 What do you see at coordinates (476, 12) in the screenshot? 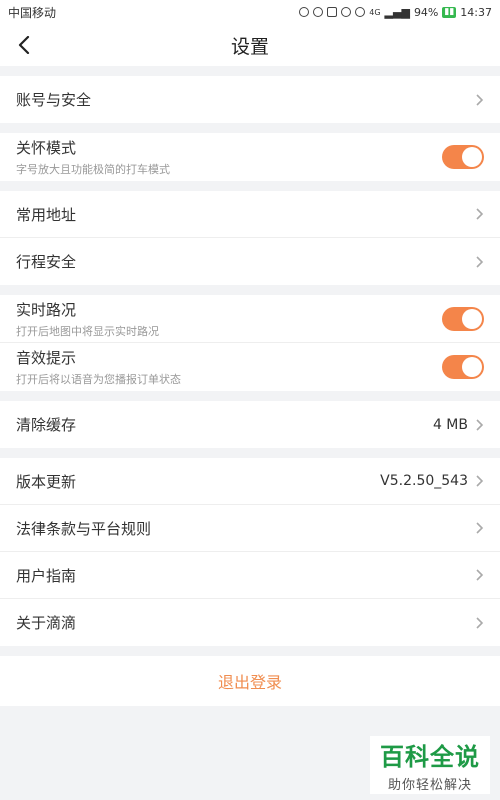
I see `clock: 14:37` at bounding box center [476, 12].